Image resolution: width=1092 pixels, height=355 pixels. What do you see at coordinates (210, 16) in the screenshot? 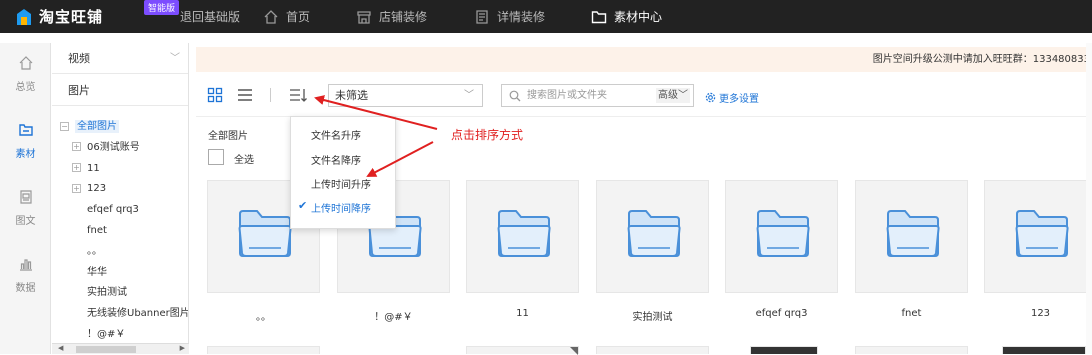
I see `nav-back-to-basic: 退回基础版` at bounding box center [210, 16].